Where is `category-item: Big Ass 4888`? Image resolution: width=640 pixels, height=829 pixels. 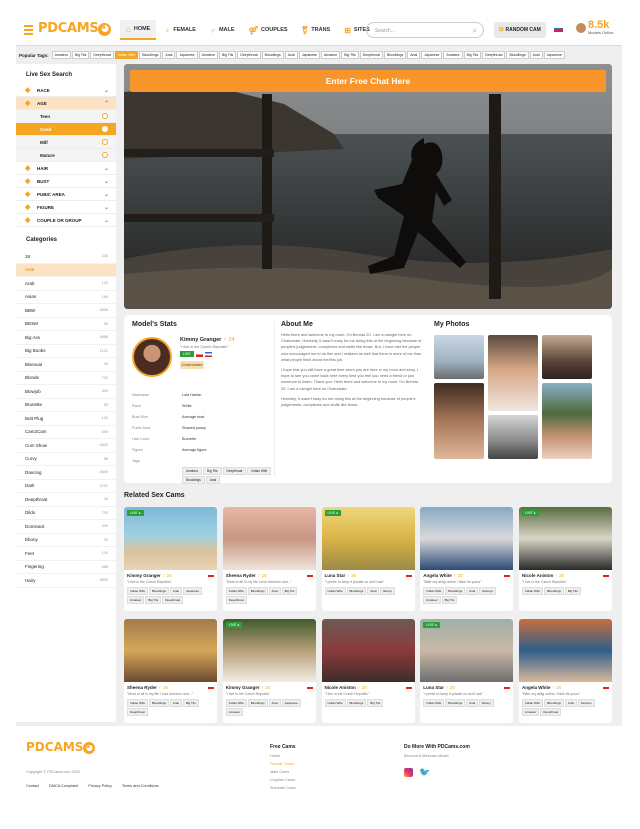
category-item: Big Ass 4888 is located at coordinates (66, 338).